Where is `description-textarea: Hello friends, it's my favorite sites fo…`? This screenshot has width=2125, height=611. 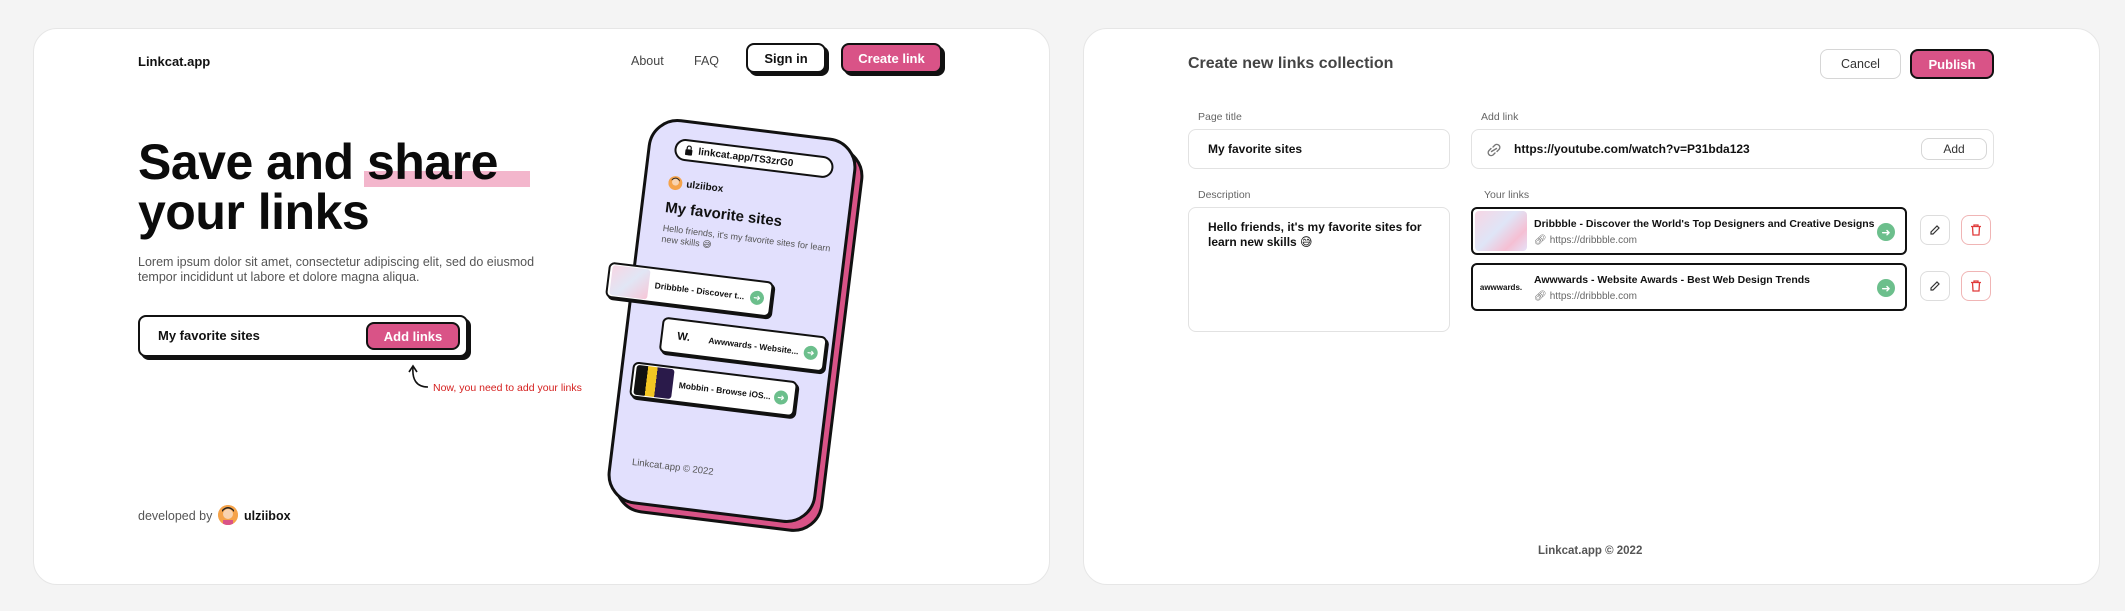
description-textarea: Hello friends, it's my favorite sites fo… is located at coordinates (1319, 269).